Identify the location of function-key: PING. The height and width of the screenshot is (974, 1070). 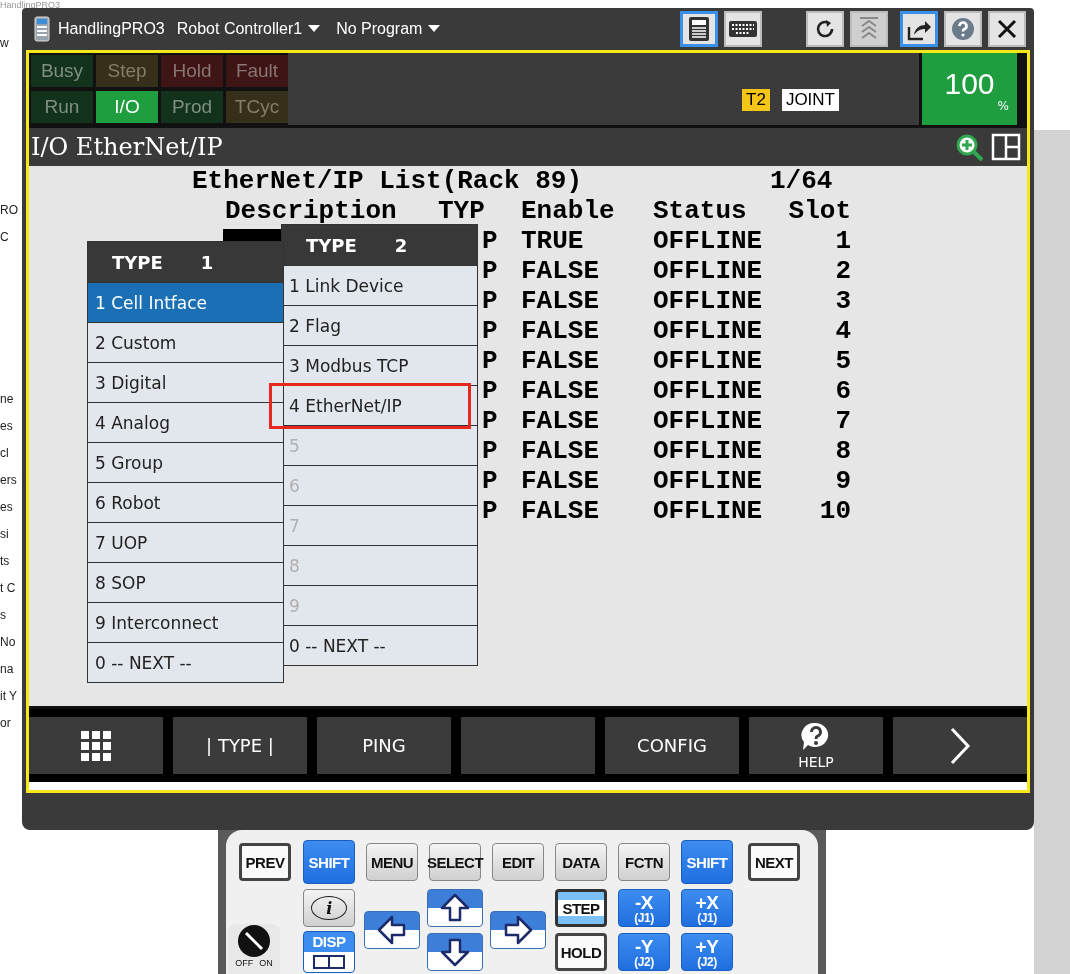
(384, 745).